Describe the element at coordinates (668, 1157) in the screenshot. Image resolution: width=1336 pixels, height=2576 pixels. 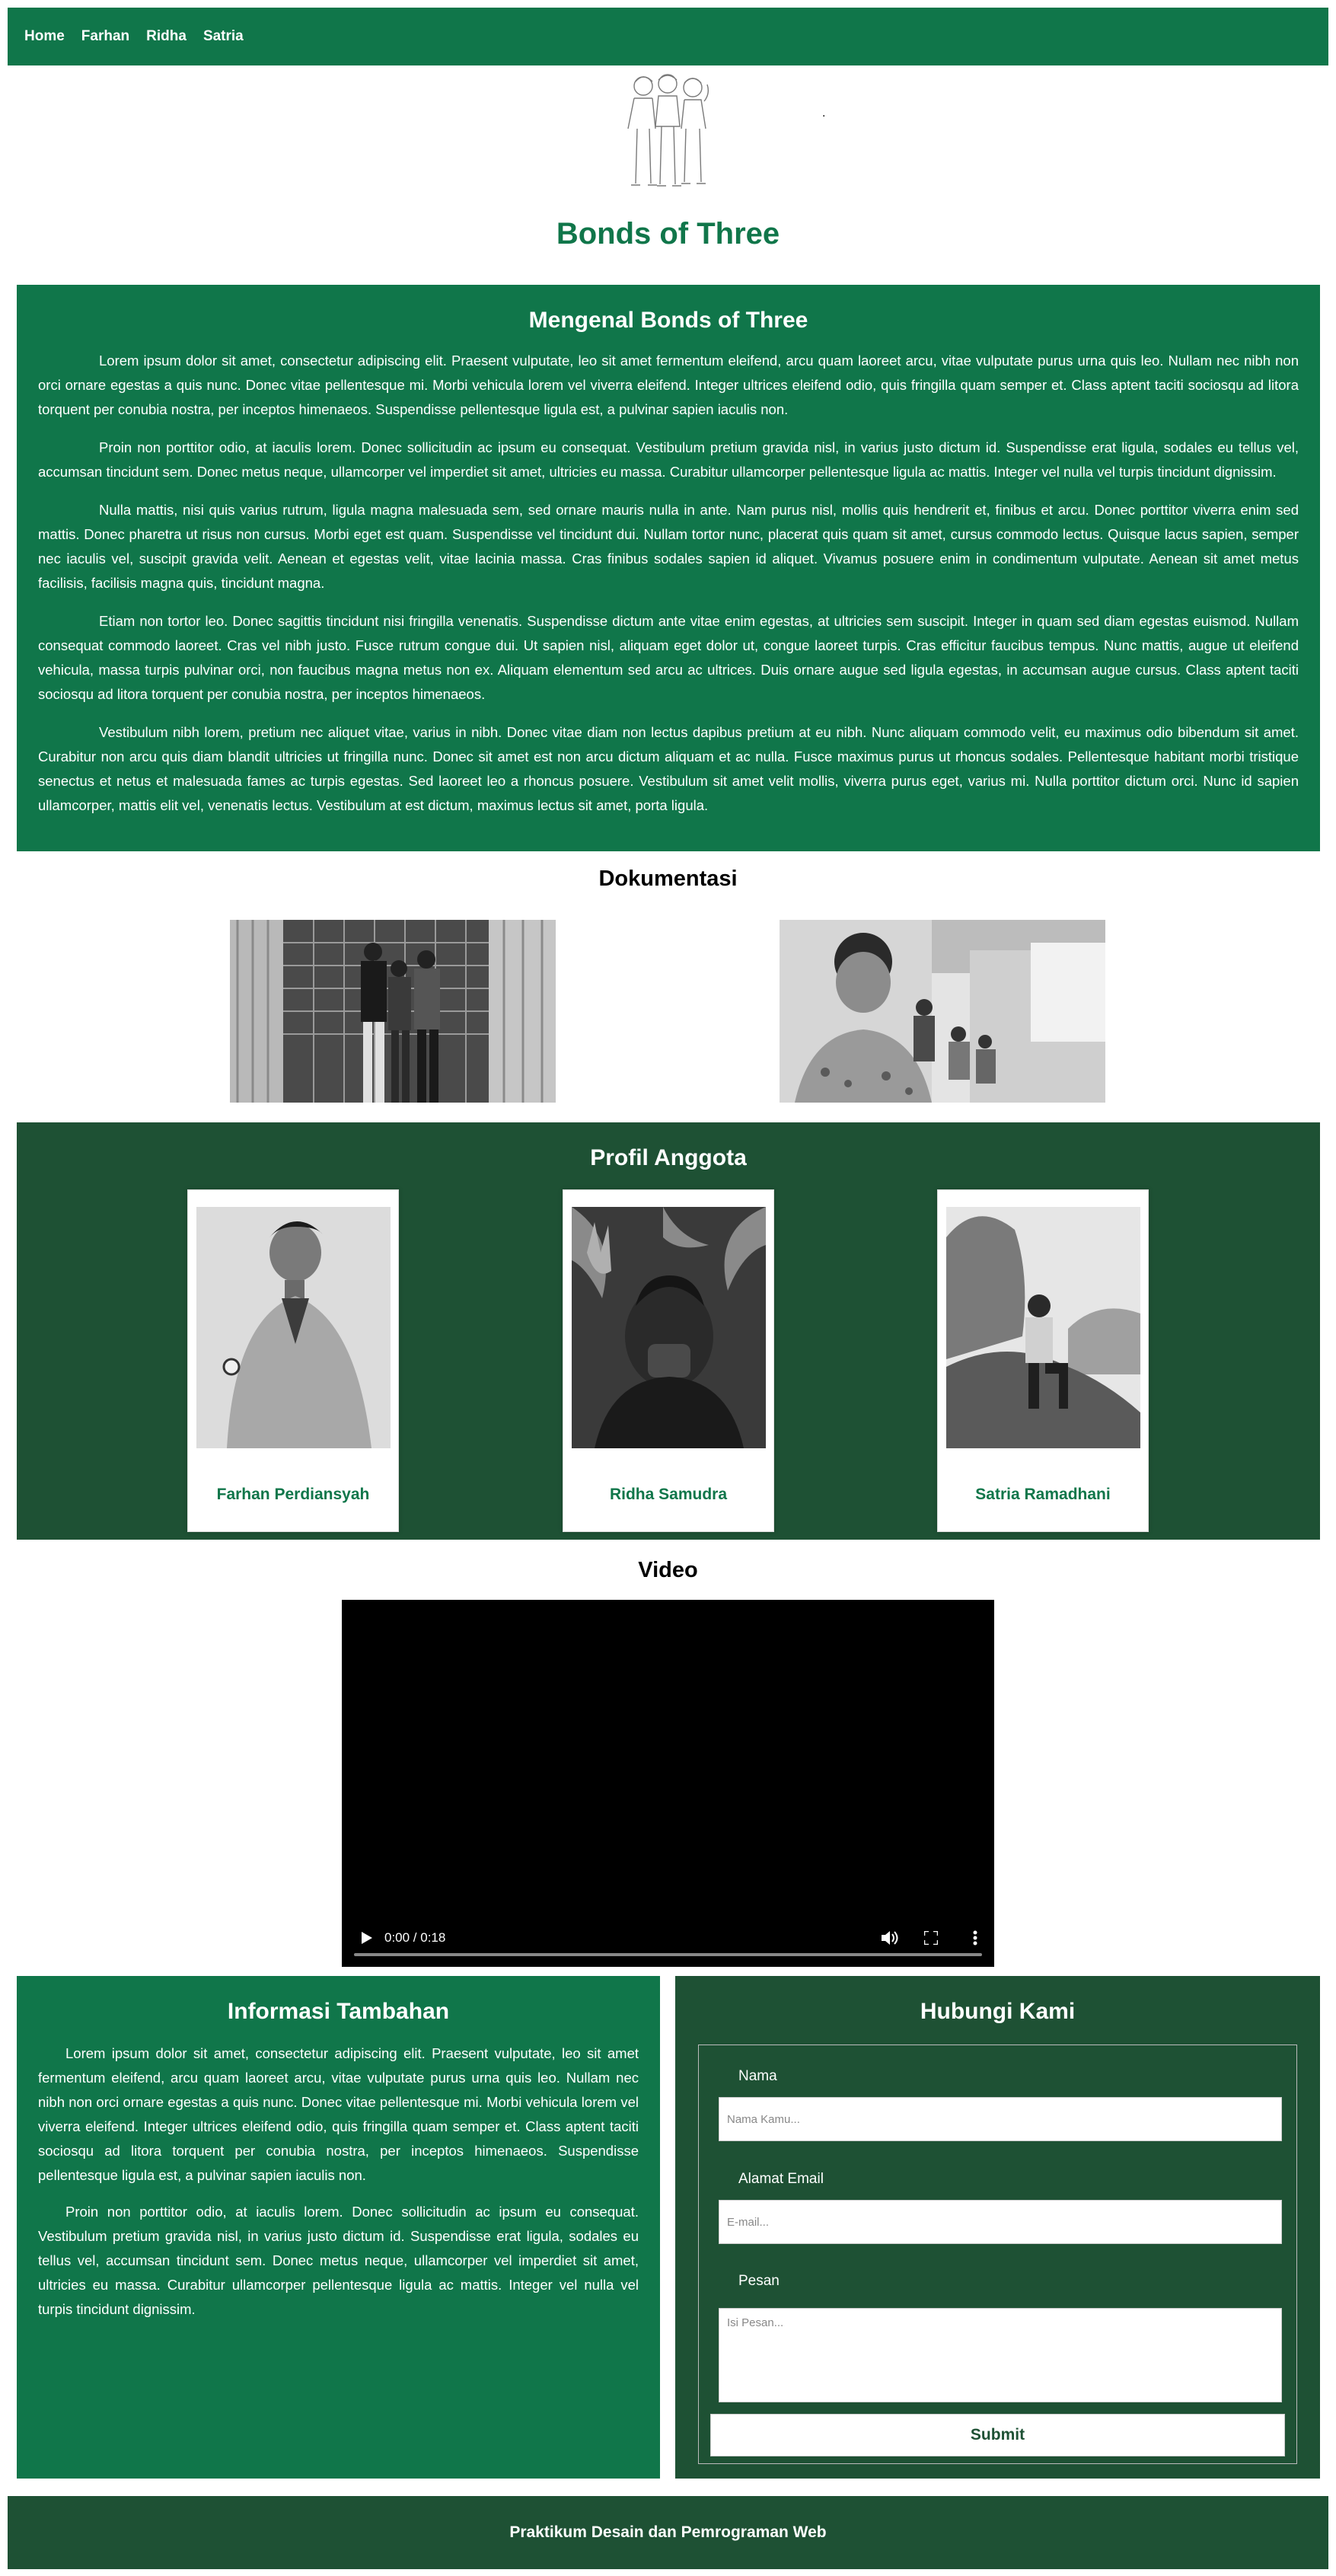
I see `profiles-title: Profil Anggota` at that location.